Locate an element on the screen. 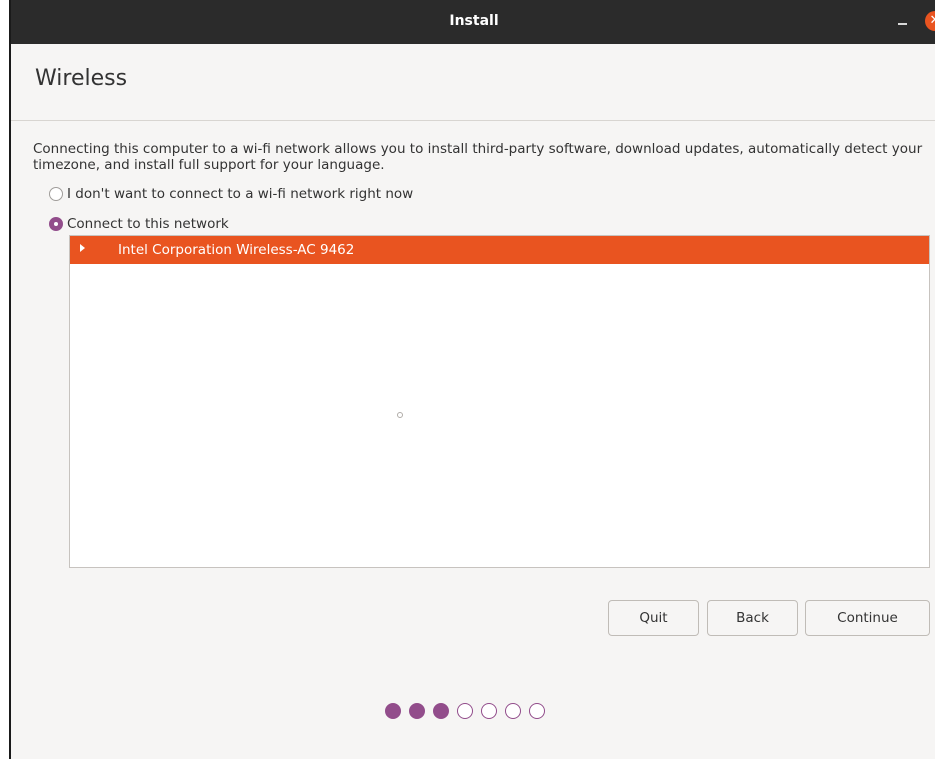 Image resolution: width=935 pixels, height=759 pixels. progress-dots is located at coordinates (465, 711).